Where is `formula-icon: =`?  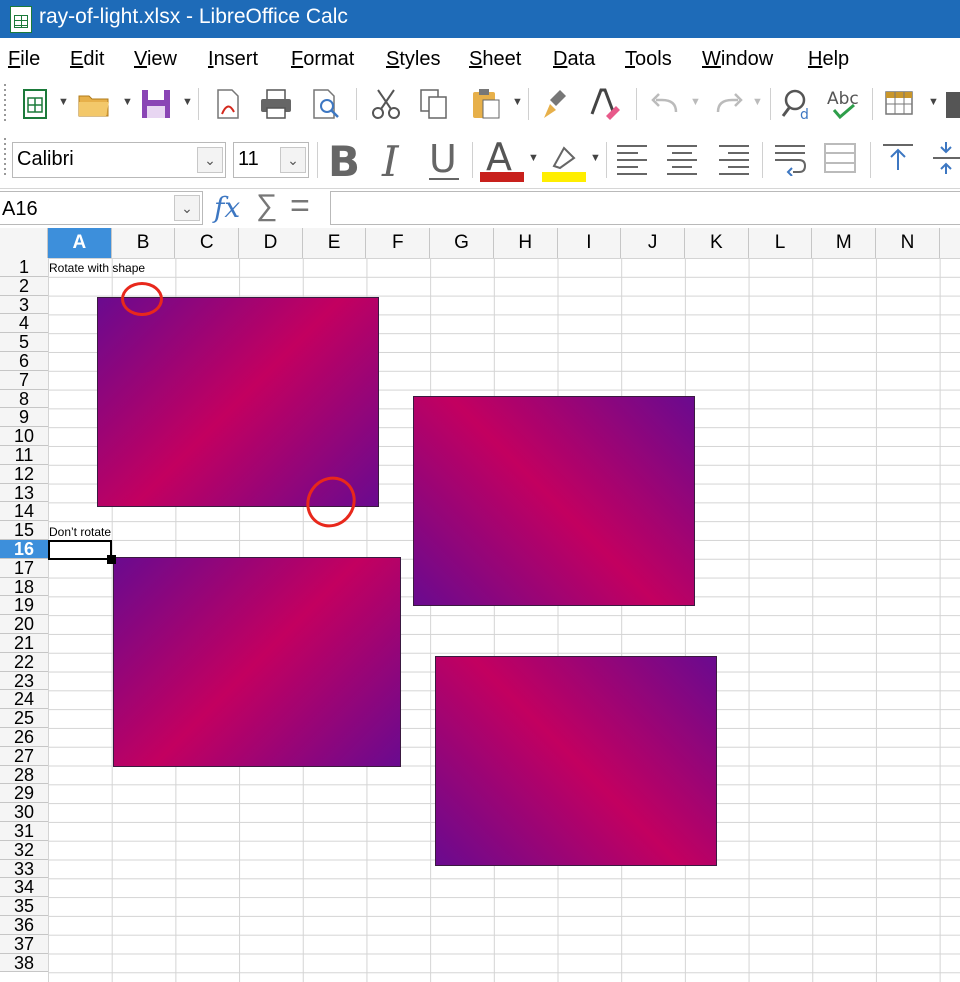
formula-icon: = is located at coordinates (300, 206).